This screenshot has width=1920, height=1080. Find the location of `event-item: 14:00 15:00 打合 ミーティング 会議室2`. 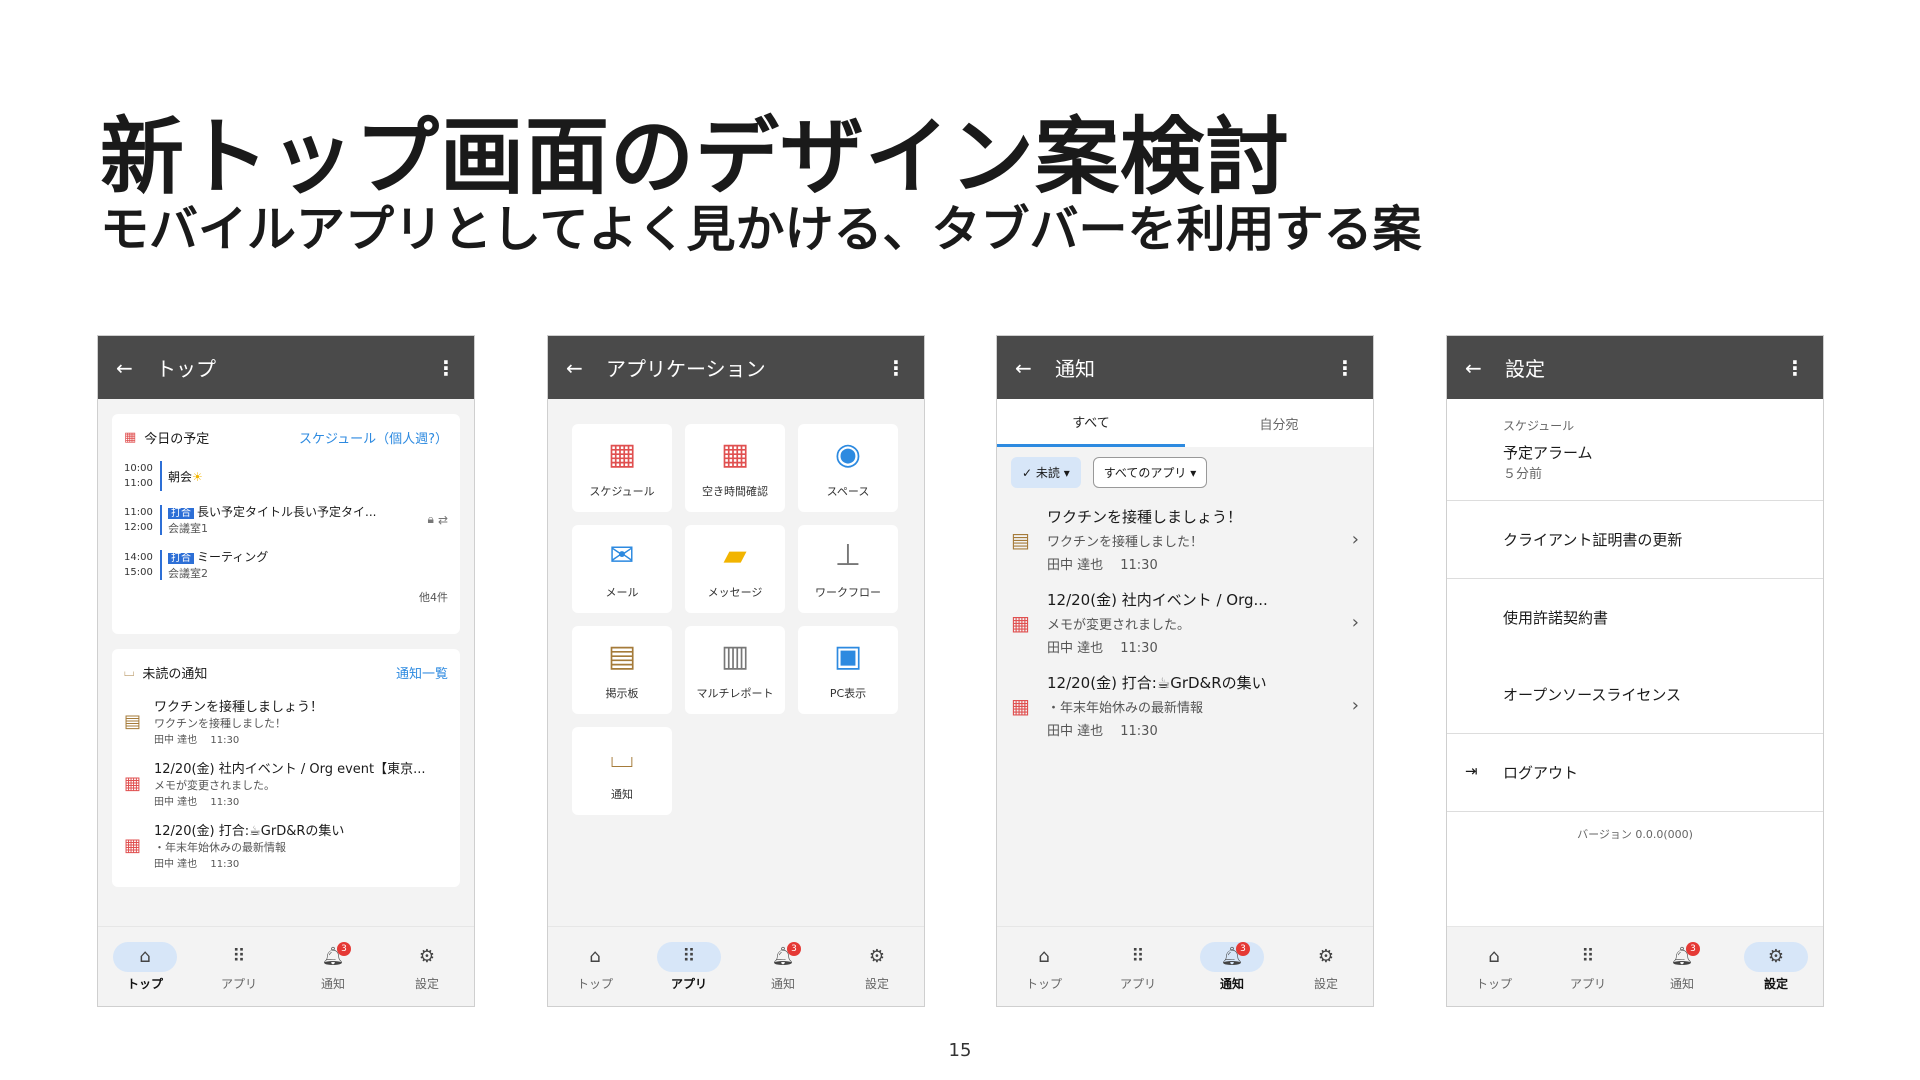

event-item: 14:00 15:00 打合 ミーティング 会議室2 is located at coordinates (286, 564).